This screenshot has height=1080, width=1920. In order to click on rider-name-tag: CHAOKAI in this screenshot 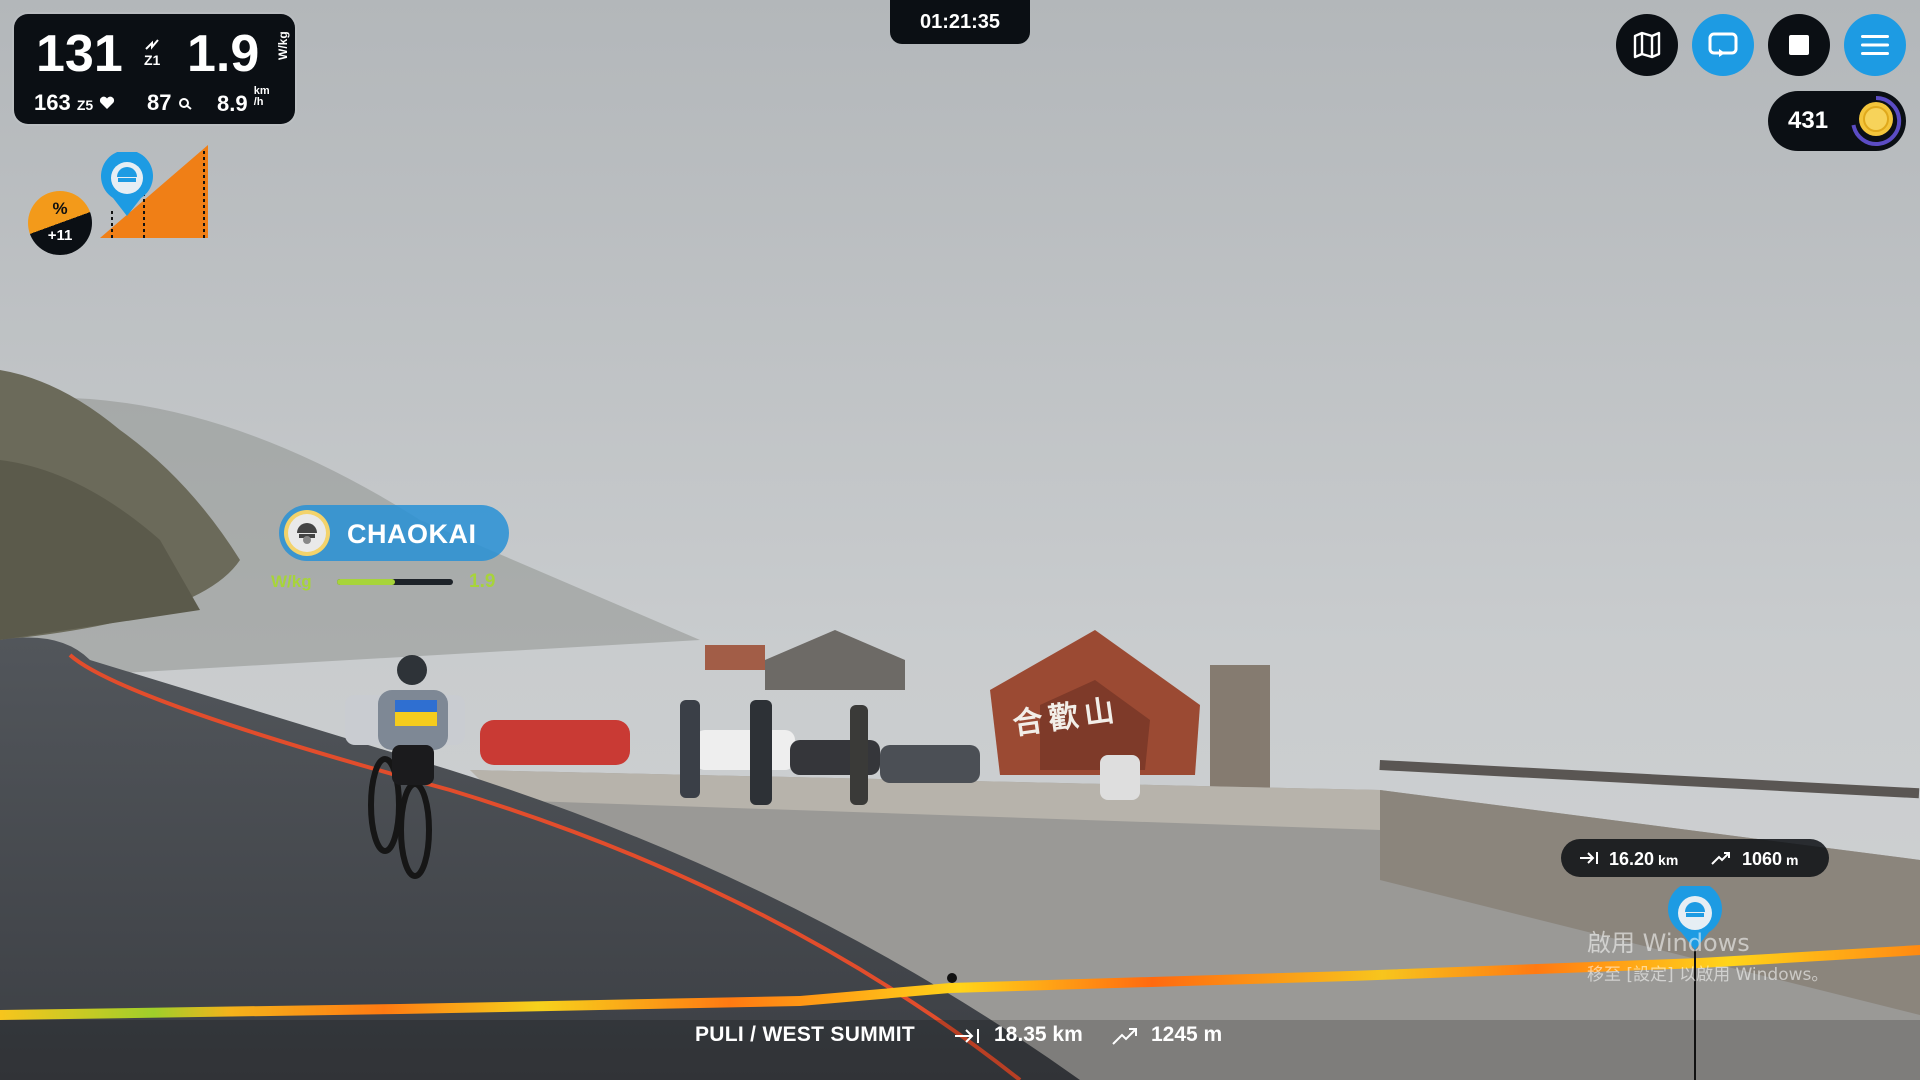, I will do `click(394, 533)`.